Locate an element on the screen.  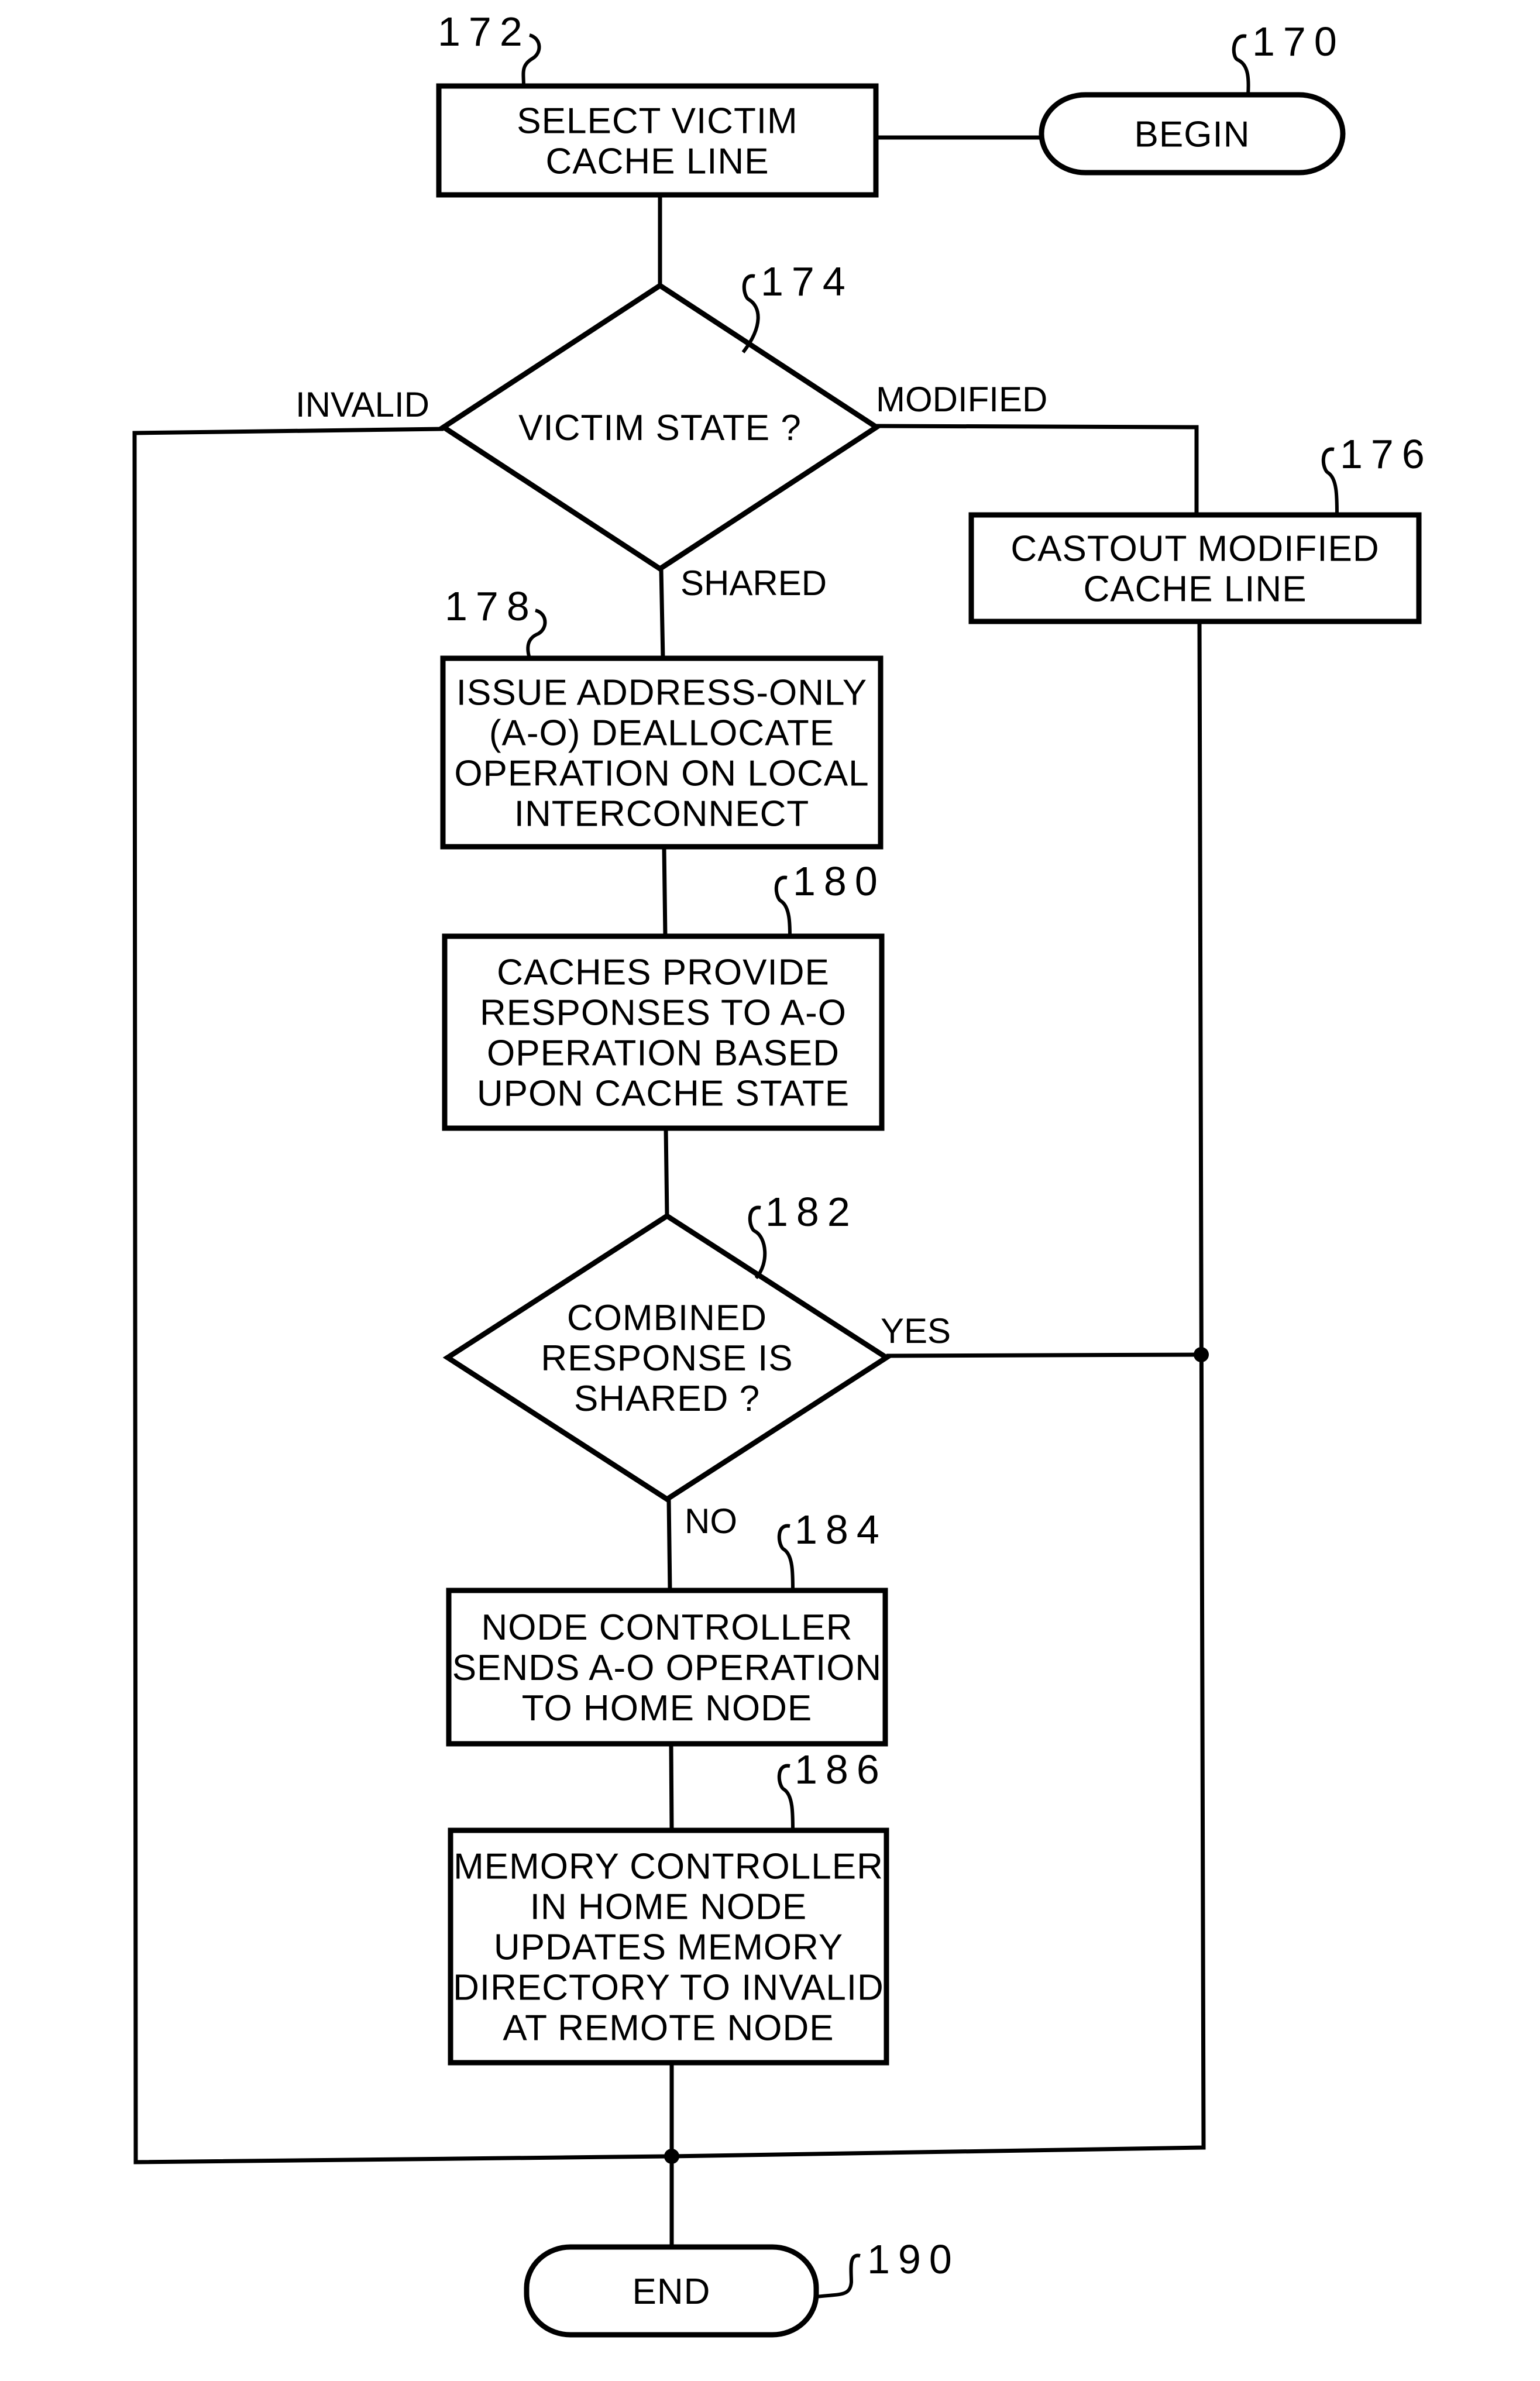
node-text-line: MEMORY CONTROLLER is located at coordinates (668, 1867).